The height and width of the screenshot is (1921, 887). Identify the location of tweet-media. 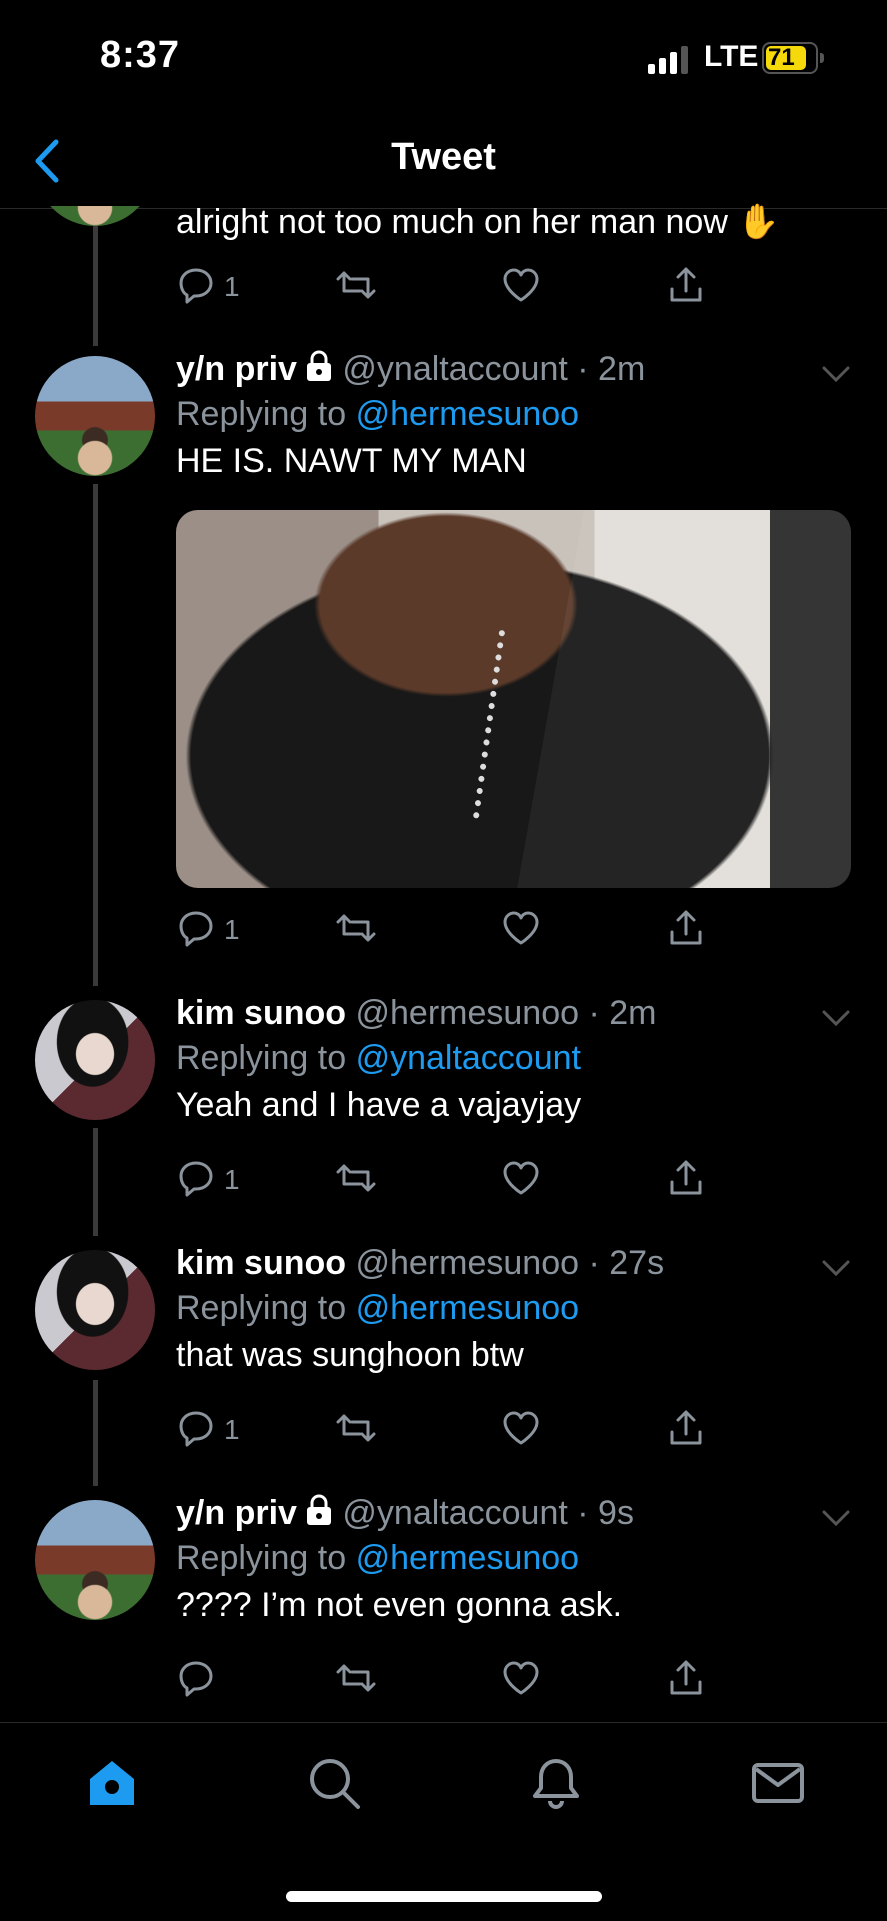
(513, 699).